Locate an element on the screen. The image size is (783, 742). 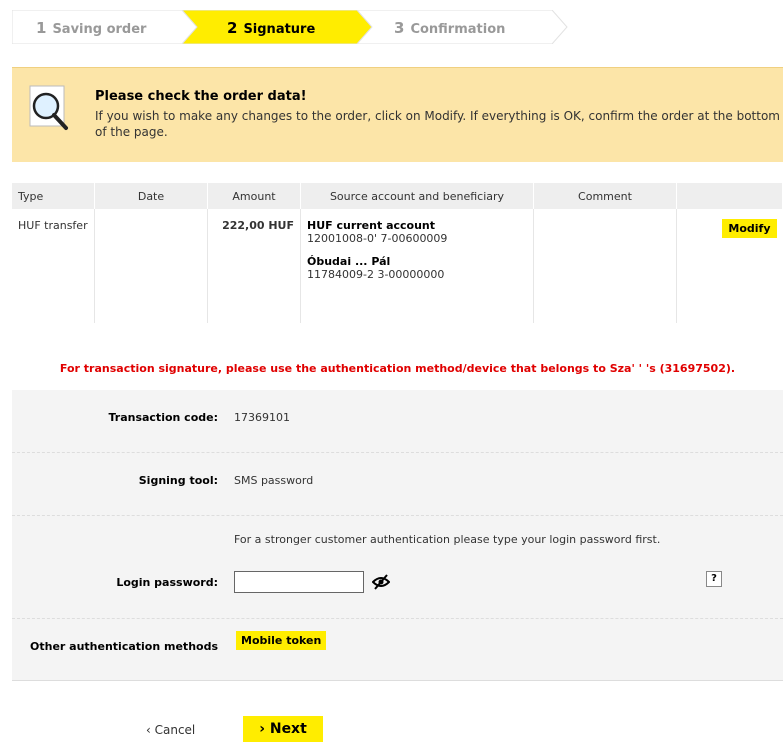
step-signature: 2 Signature is located at coordinates (271, 28).